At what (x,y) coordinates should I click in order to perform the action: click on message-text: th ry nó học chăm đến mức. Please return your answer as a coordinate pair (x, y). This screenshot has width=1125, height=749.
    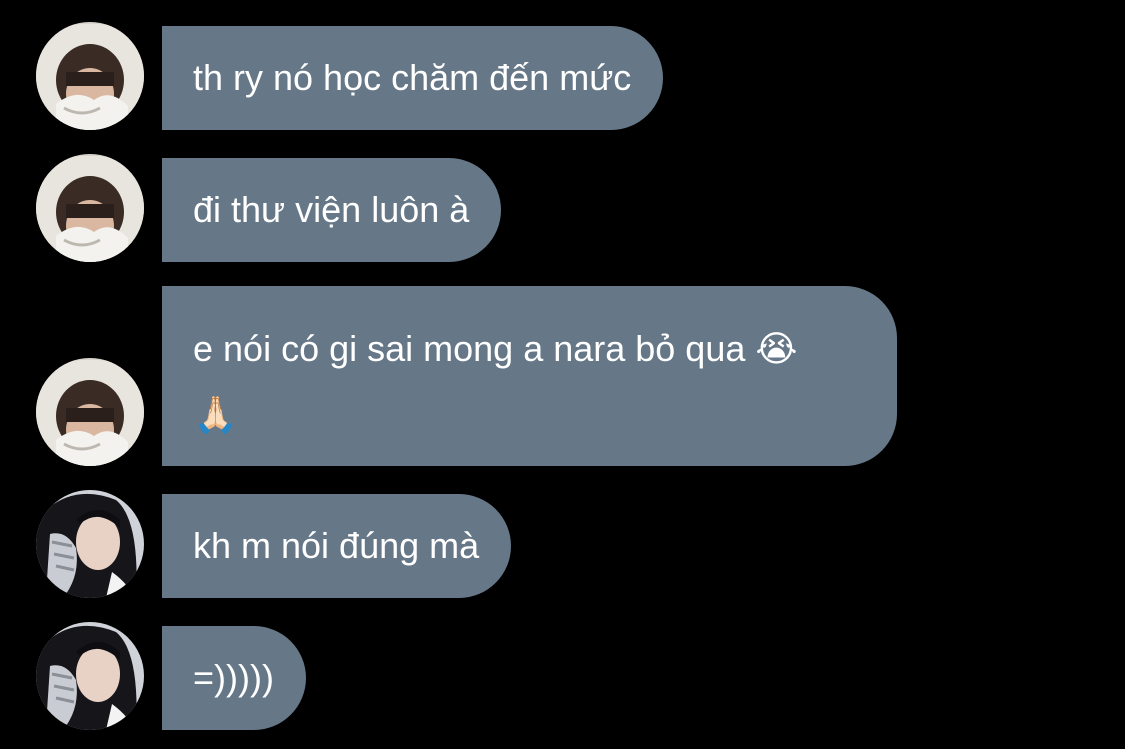
    Looking at the image, I should click on (412, 77).